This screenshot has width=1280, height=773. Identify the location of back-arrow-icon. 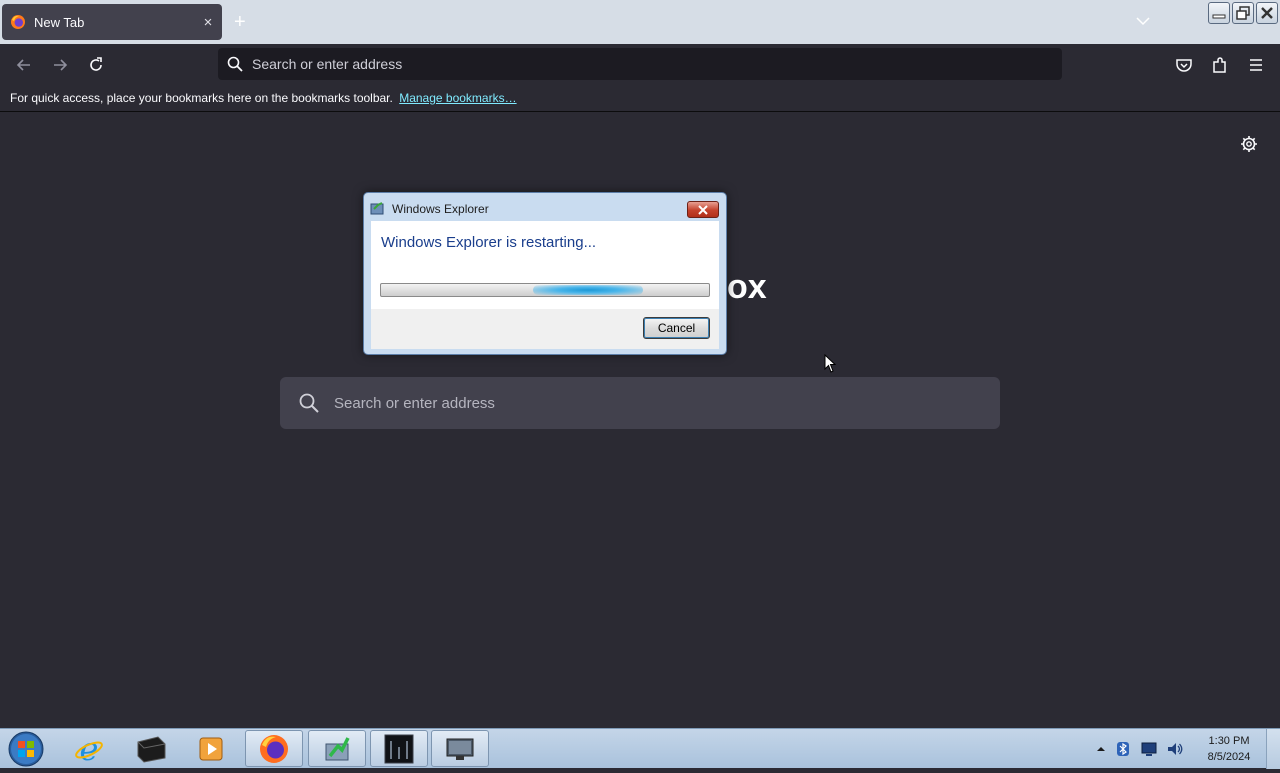
(24, 65).